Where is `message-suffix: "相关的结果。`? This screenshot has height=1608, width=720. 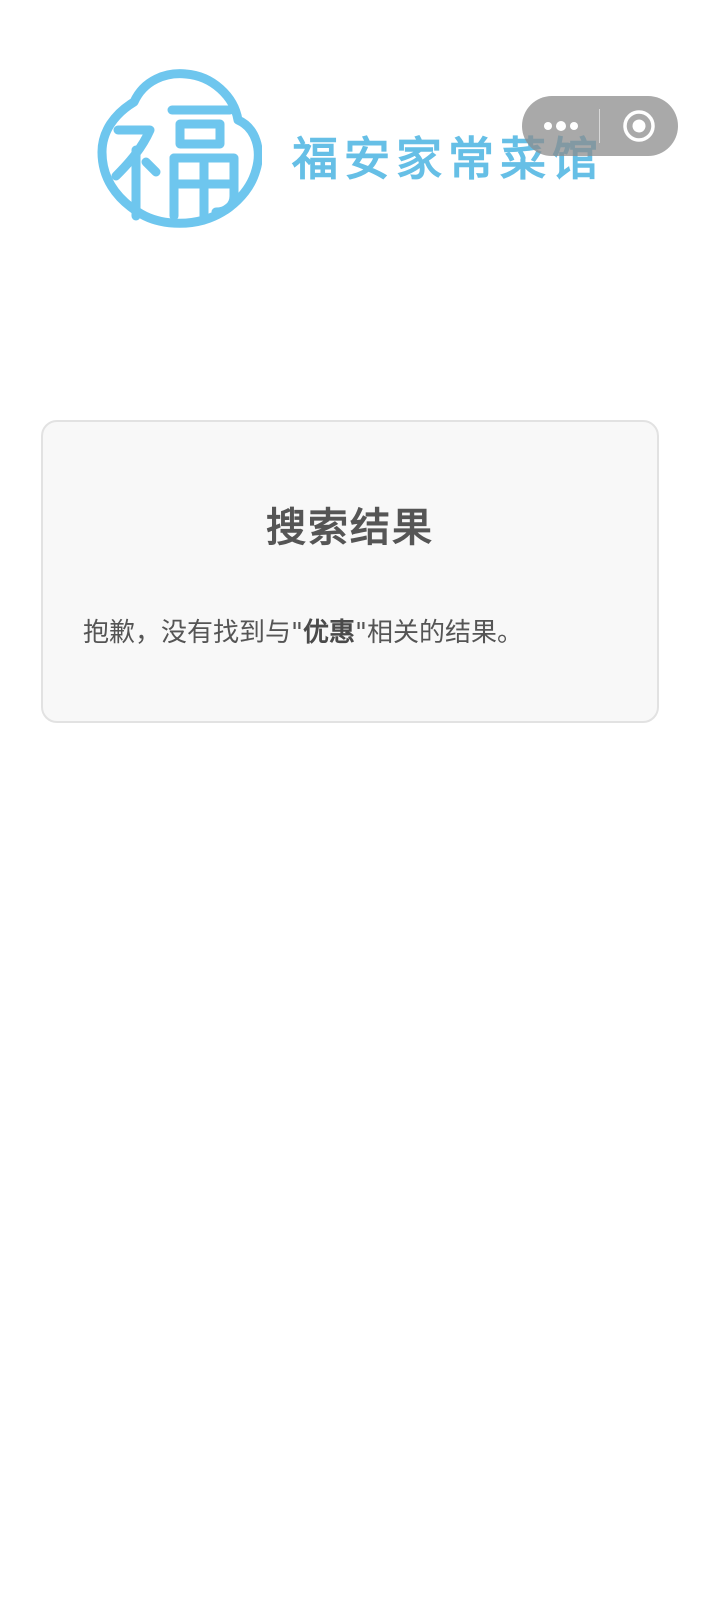 message-suffix: "相关的结果。 is located at coordinates (438, 633).